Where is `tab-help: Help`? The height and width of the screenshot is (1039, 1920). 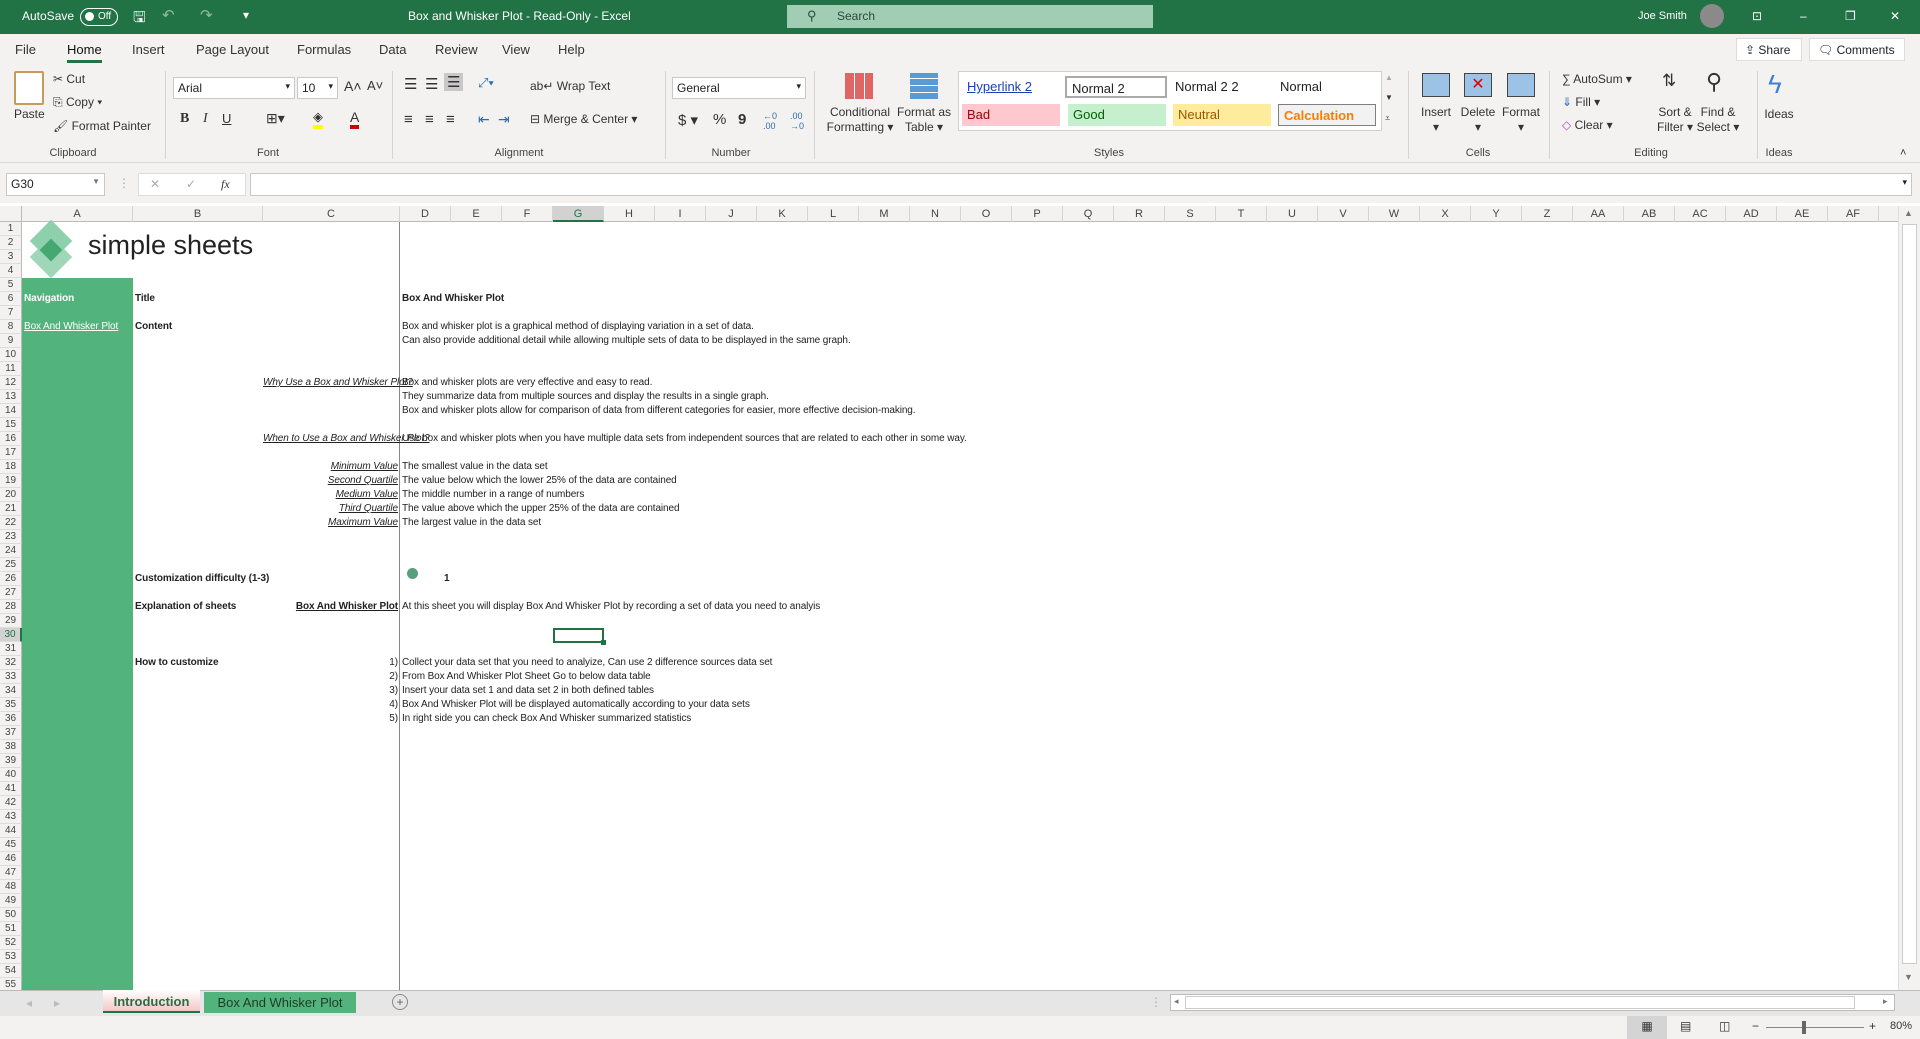 tab-help: Help is located at coordinates (571, 49).